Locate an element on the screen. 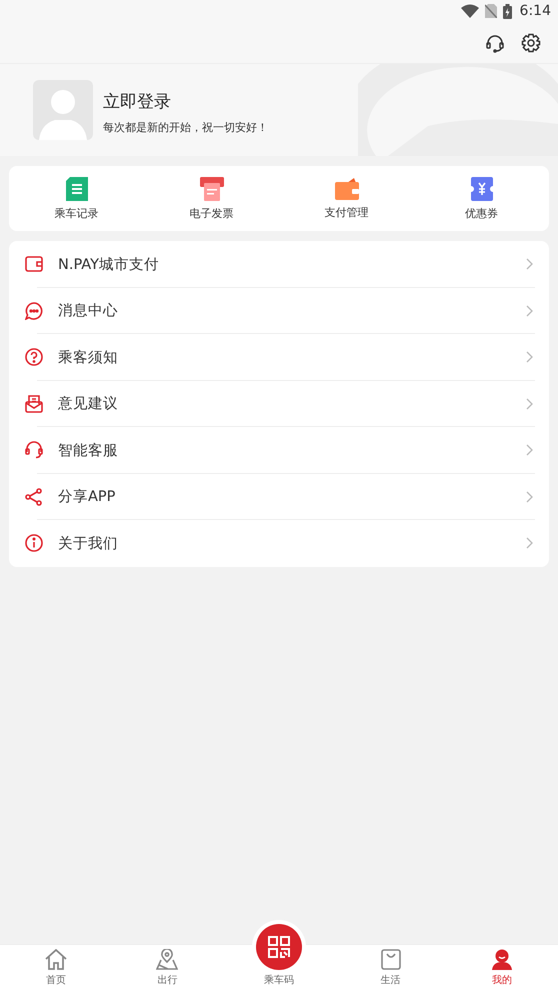  menu-item: N.PAY城市支付 is located at coordinates (292, 264).